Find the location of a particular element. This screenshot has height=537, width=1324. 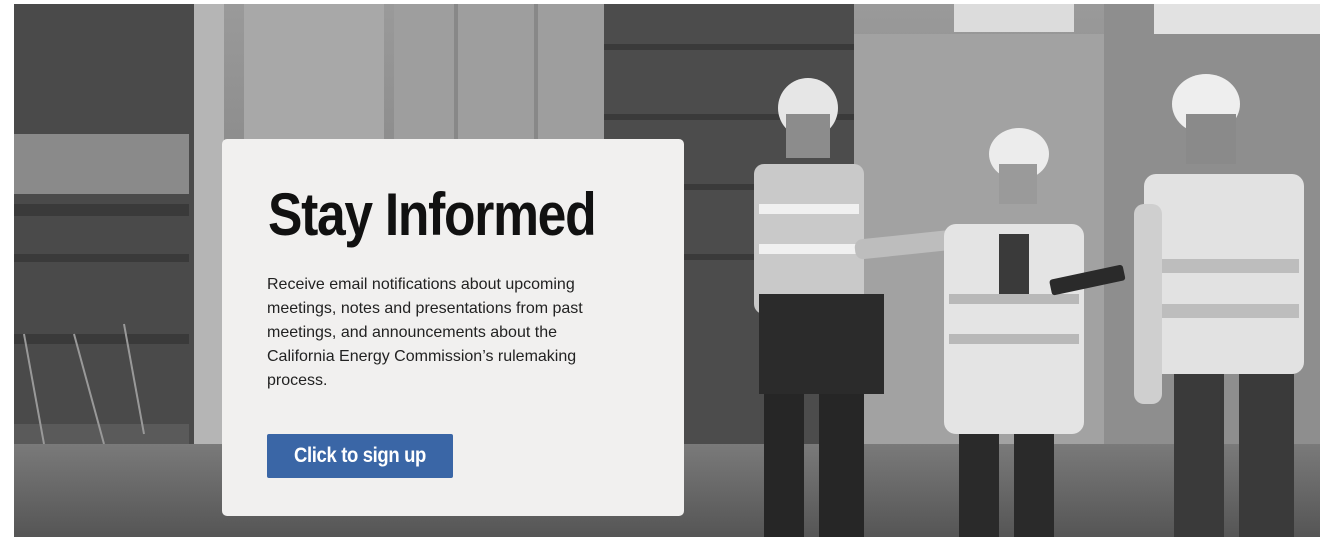

stay-informed-heading: Stay Informed is located at coordinates (432, 214).